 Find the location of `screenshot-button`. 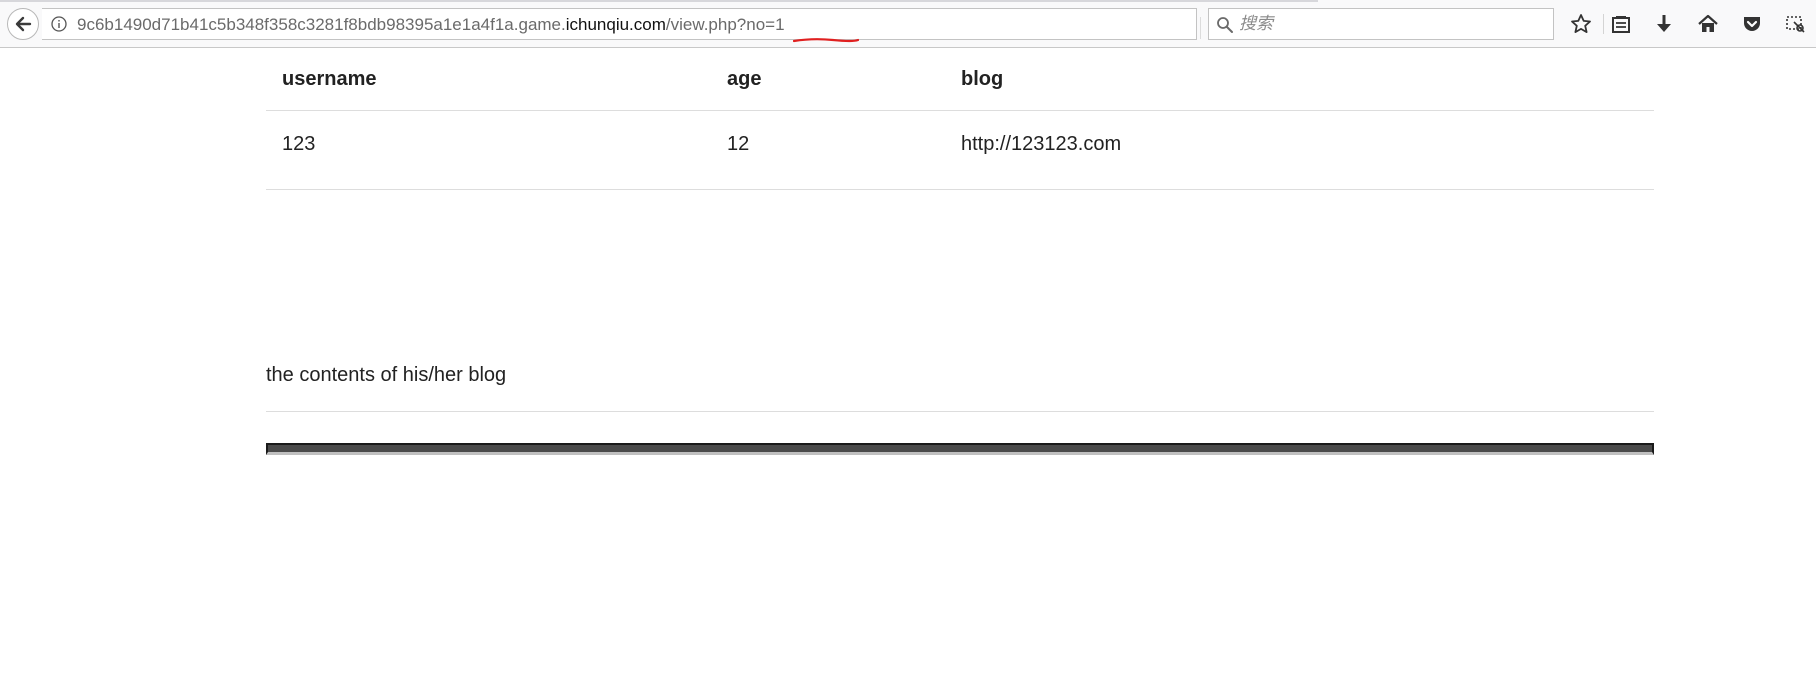

screenshot-button is located at coordinates (1796, 24).